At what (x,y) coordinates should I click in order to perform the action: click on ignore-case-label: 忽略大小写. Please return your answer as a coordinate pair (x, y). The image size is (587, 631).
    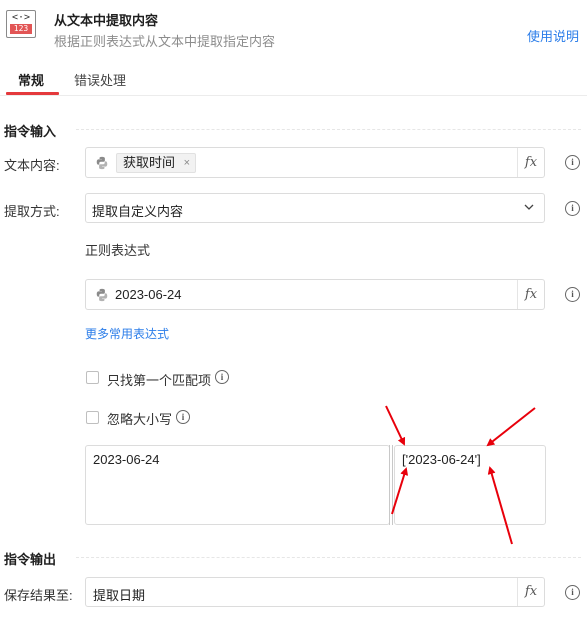
    Looking at the image, I should click on (140, 419).